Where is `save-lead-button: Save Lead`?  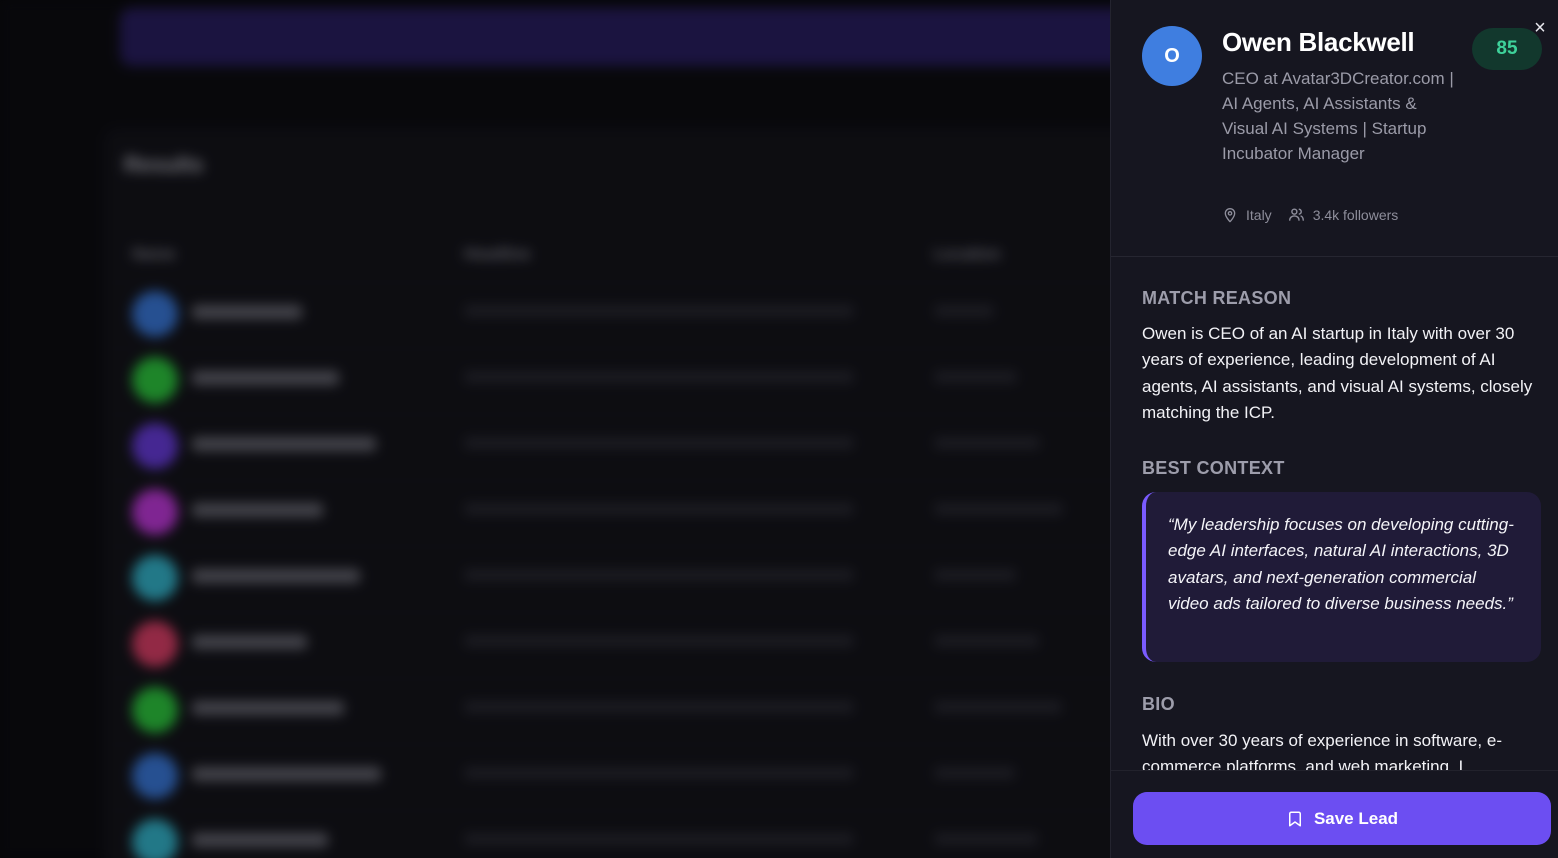
save-lead-button: Save Lead is located at coordinates (1342, 818).